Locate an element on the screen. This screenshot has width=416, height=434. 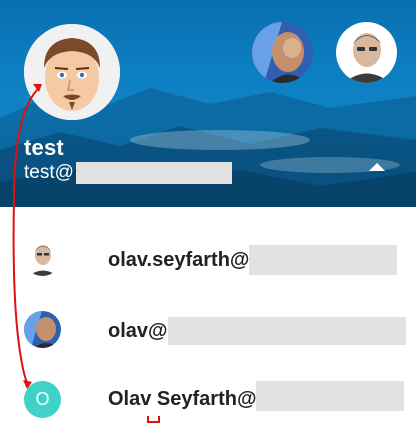
email-prefix: test@ is located at coordinates (49, 172).